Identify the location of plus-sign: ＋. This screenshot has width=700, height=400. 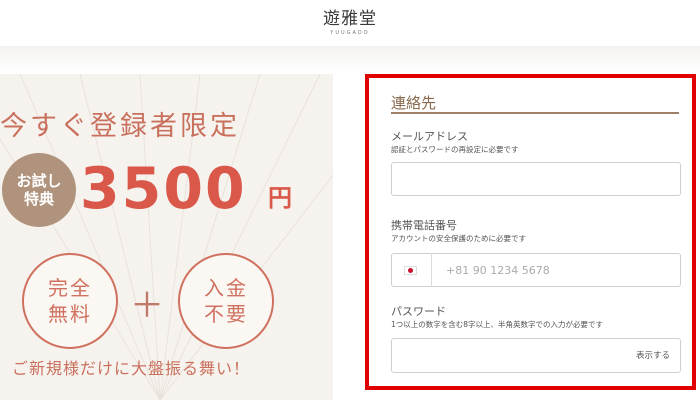
(147, 306).